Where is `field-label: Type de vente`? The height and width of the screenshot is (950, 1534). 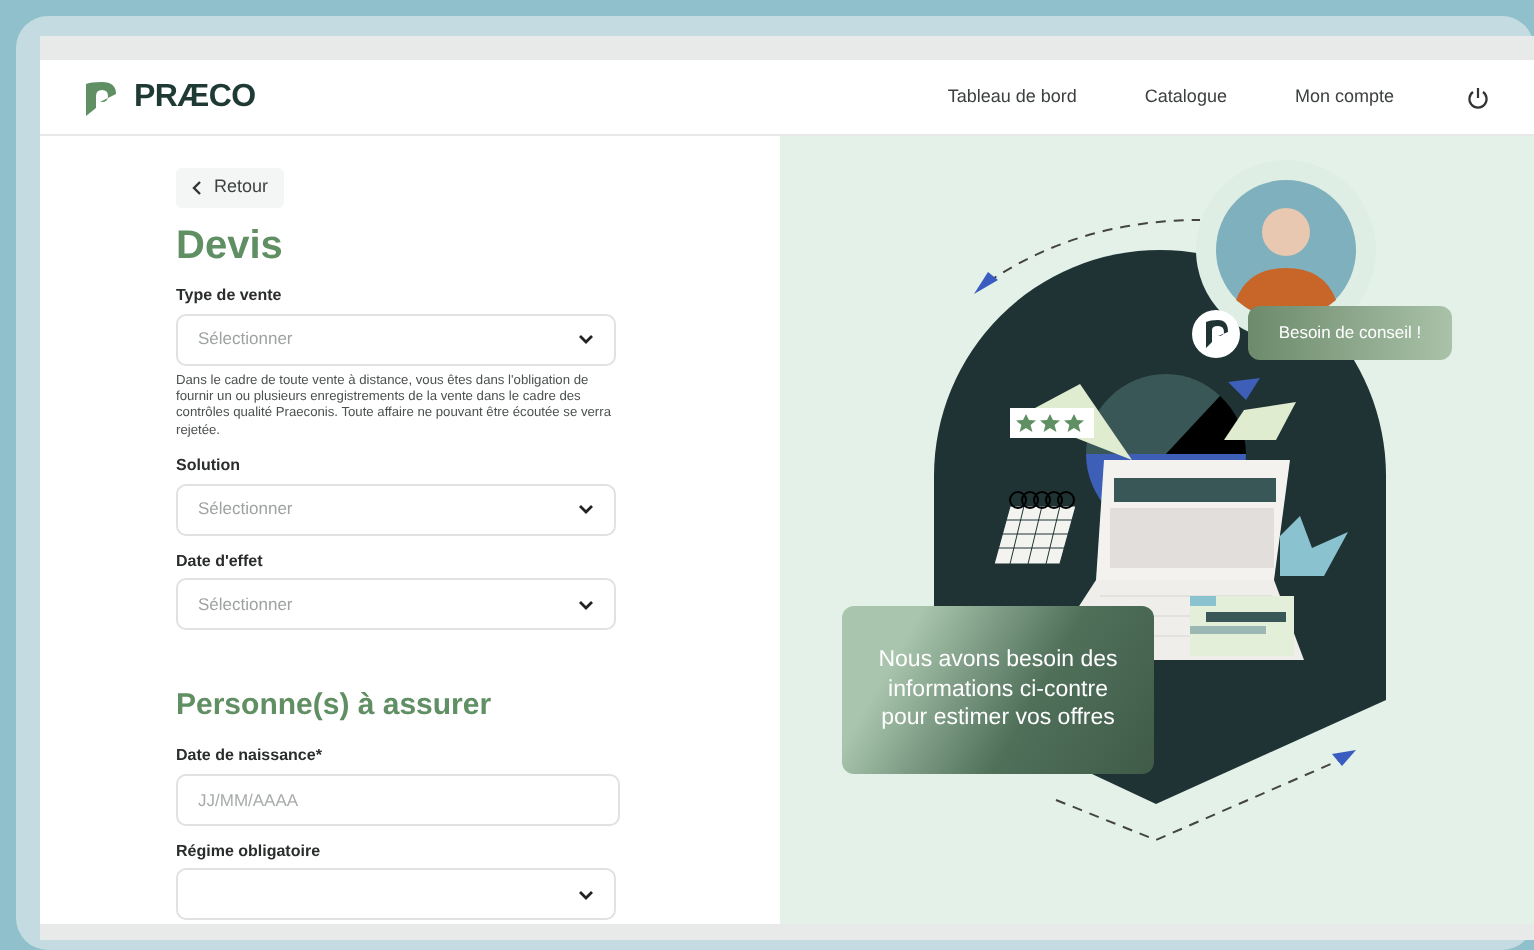 field-label: Type de vente is located at coordinates (230, 297).